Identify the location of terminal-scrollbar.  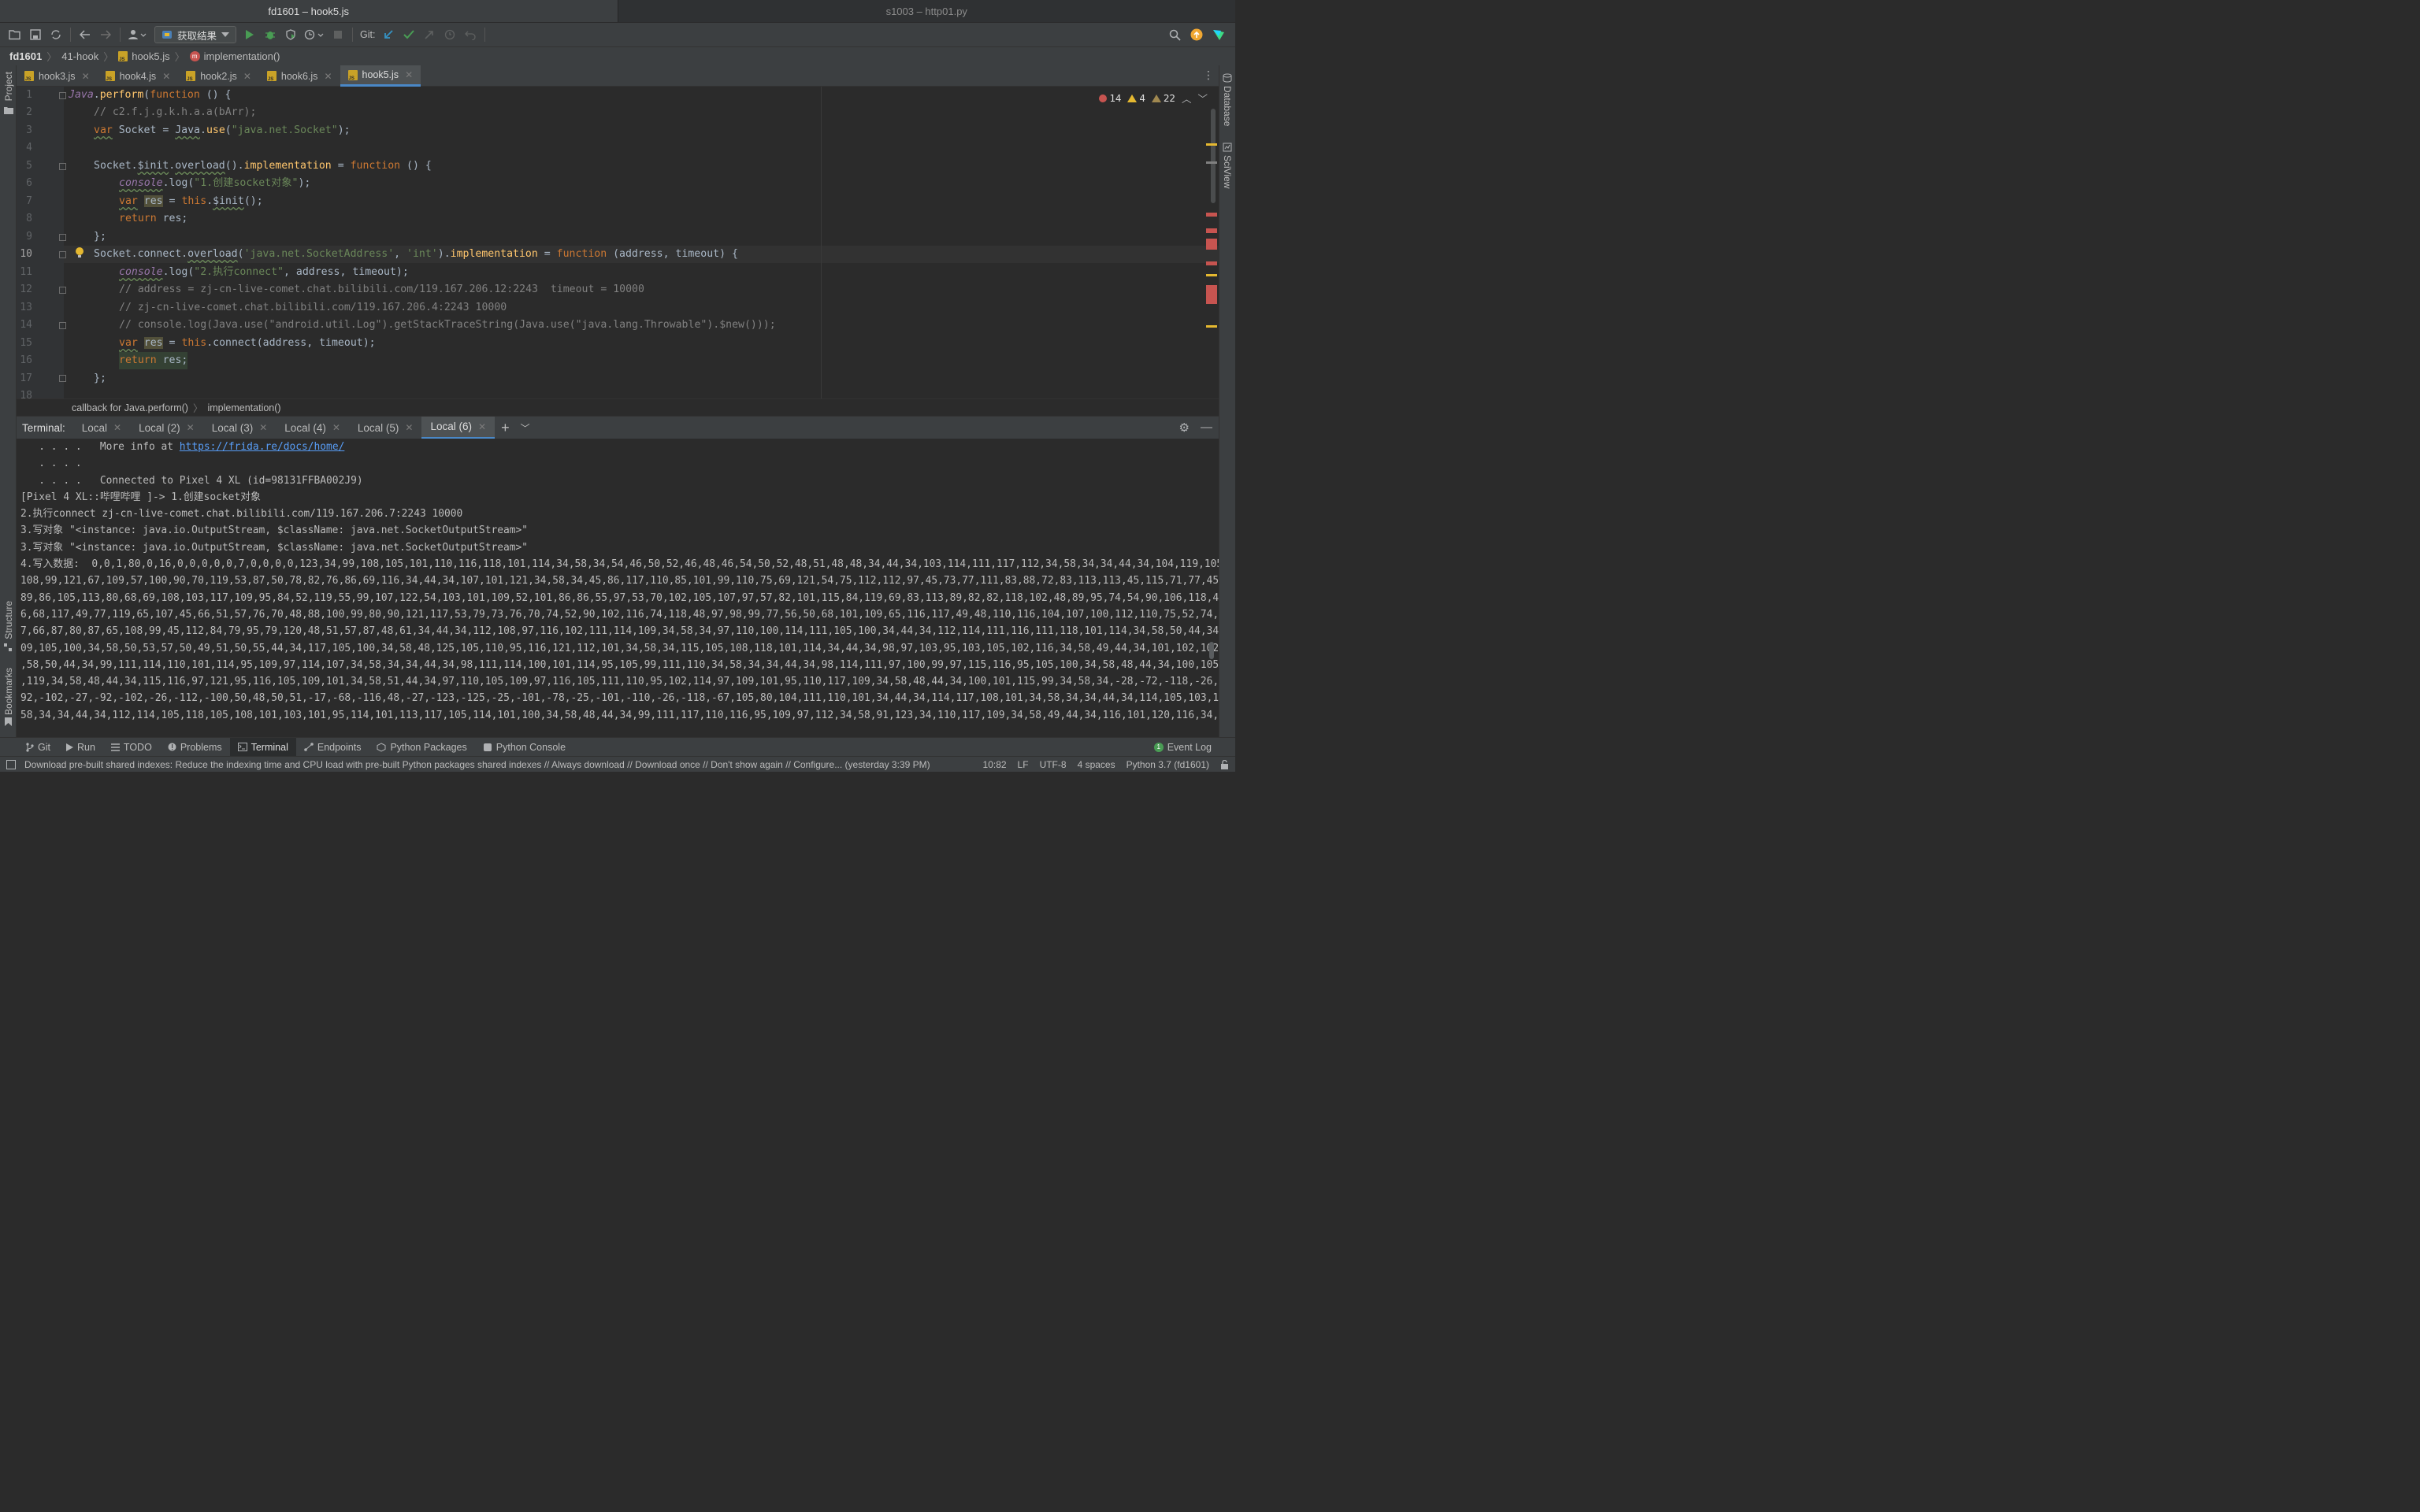
(1211, 650).